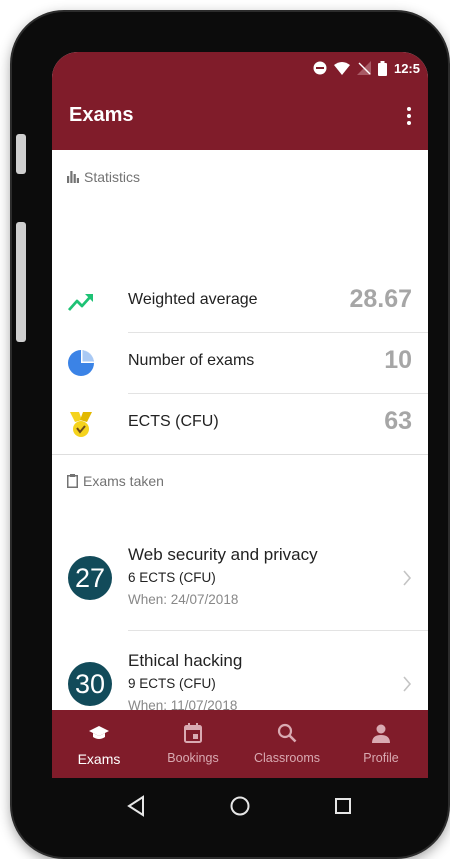  I want to click on section-divider, so click(240, 454).